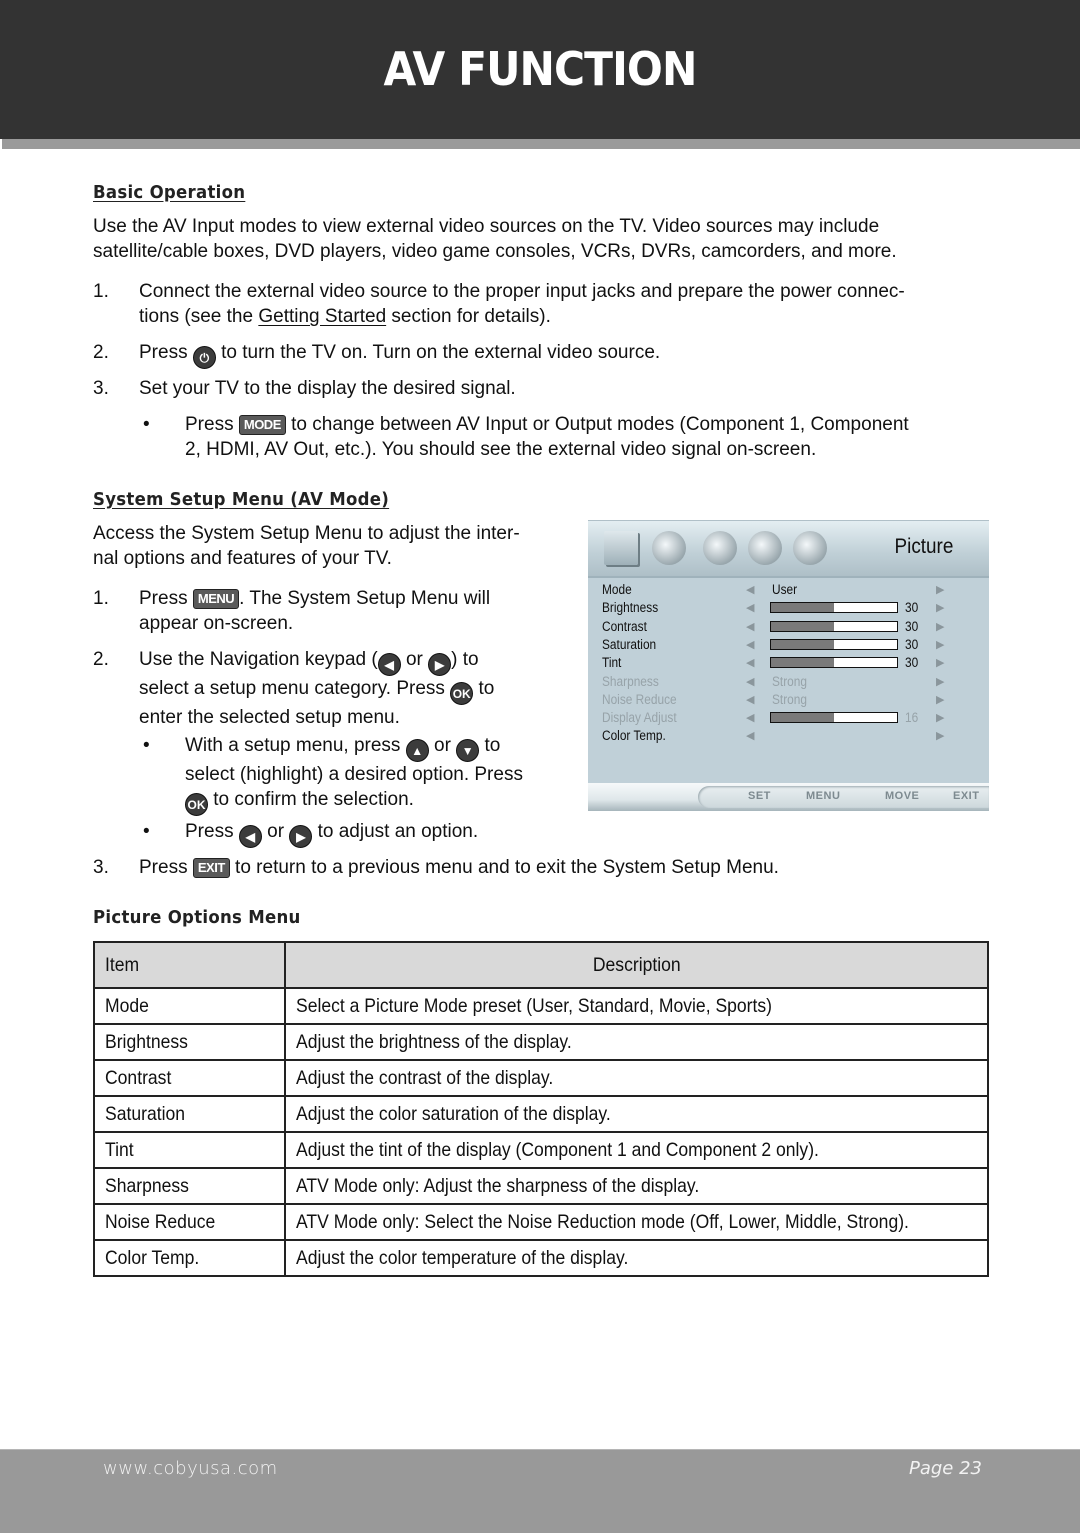  What do you see at coordinates (354, 747) in the screenshot?
I see `bullet-line: With a setup menu, press ▲ or ▼ to` at bounding box center [354, 747].